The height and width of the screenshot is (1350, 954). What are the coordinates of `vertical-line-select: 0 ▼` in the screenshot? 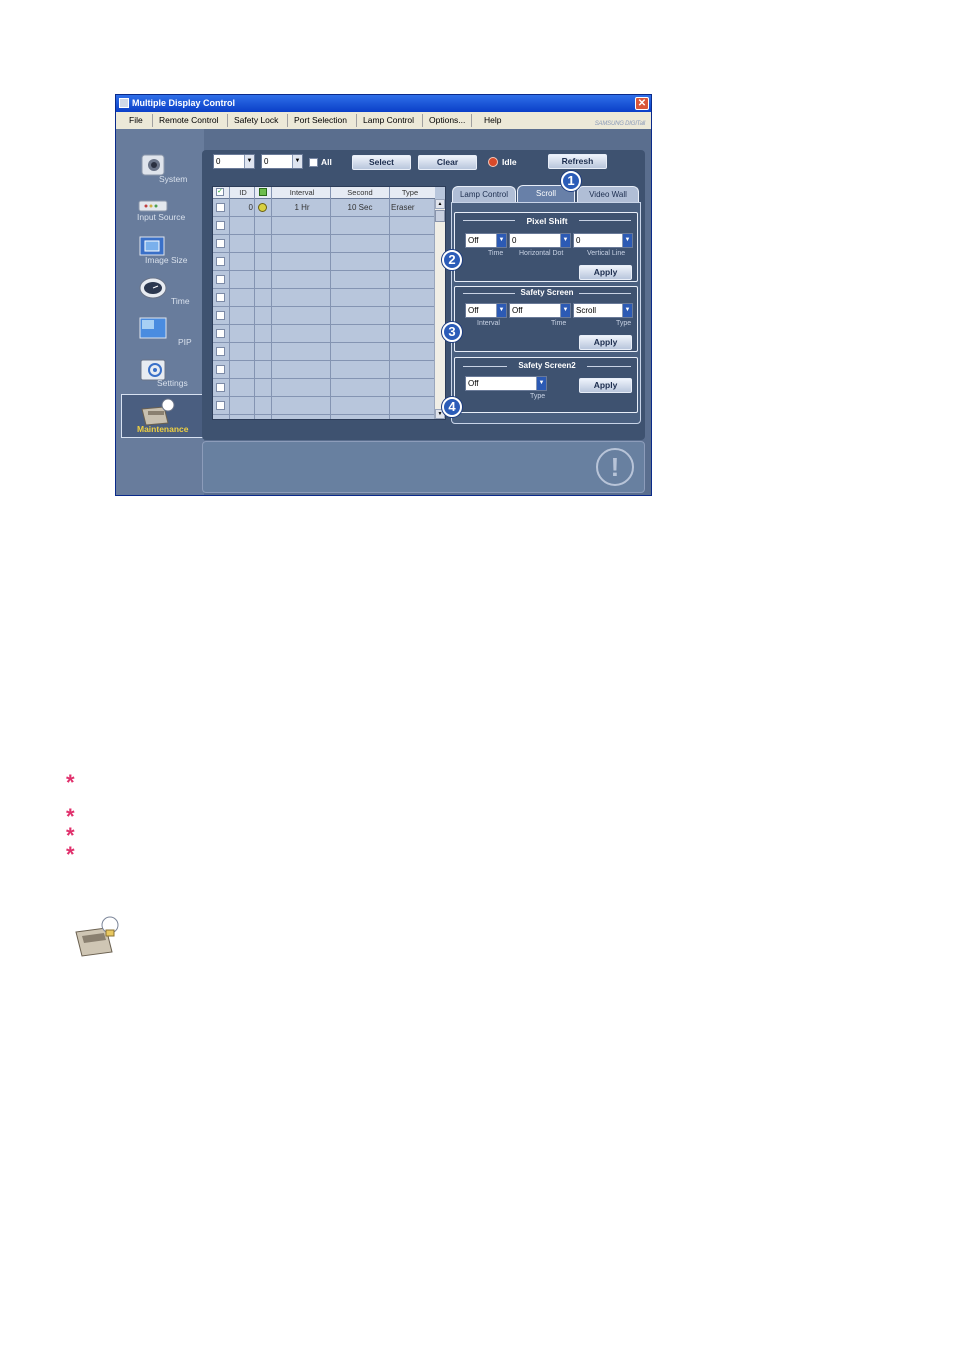 It's located at (603, 240).